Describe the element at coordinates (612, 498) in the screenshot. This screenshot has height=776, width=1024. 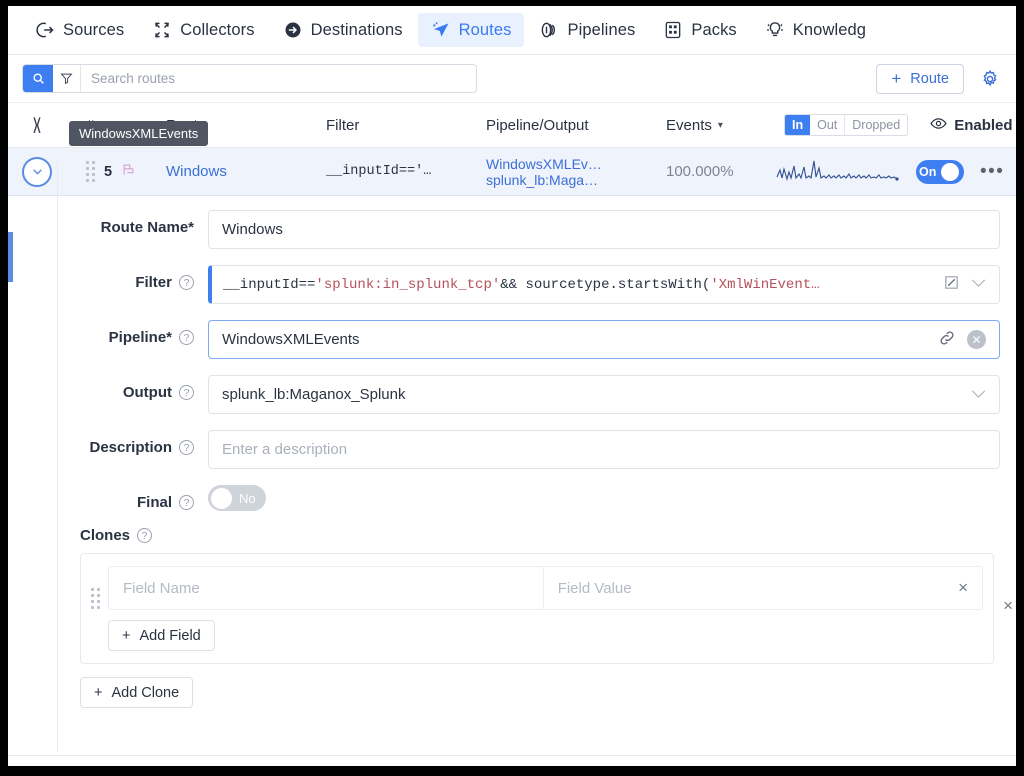
I see `final-control: No` at that location.